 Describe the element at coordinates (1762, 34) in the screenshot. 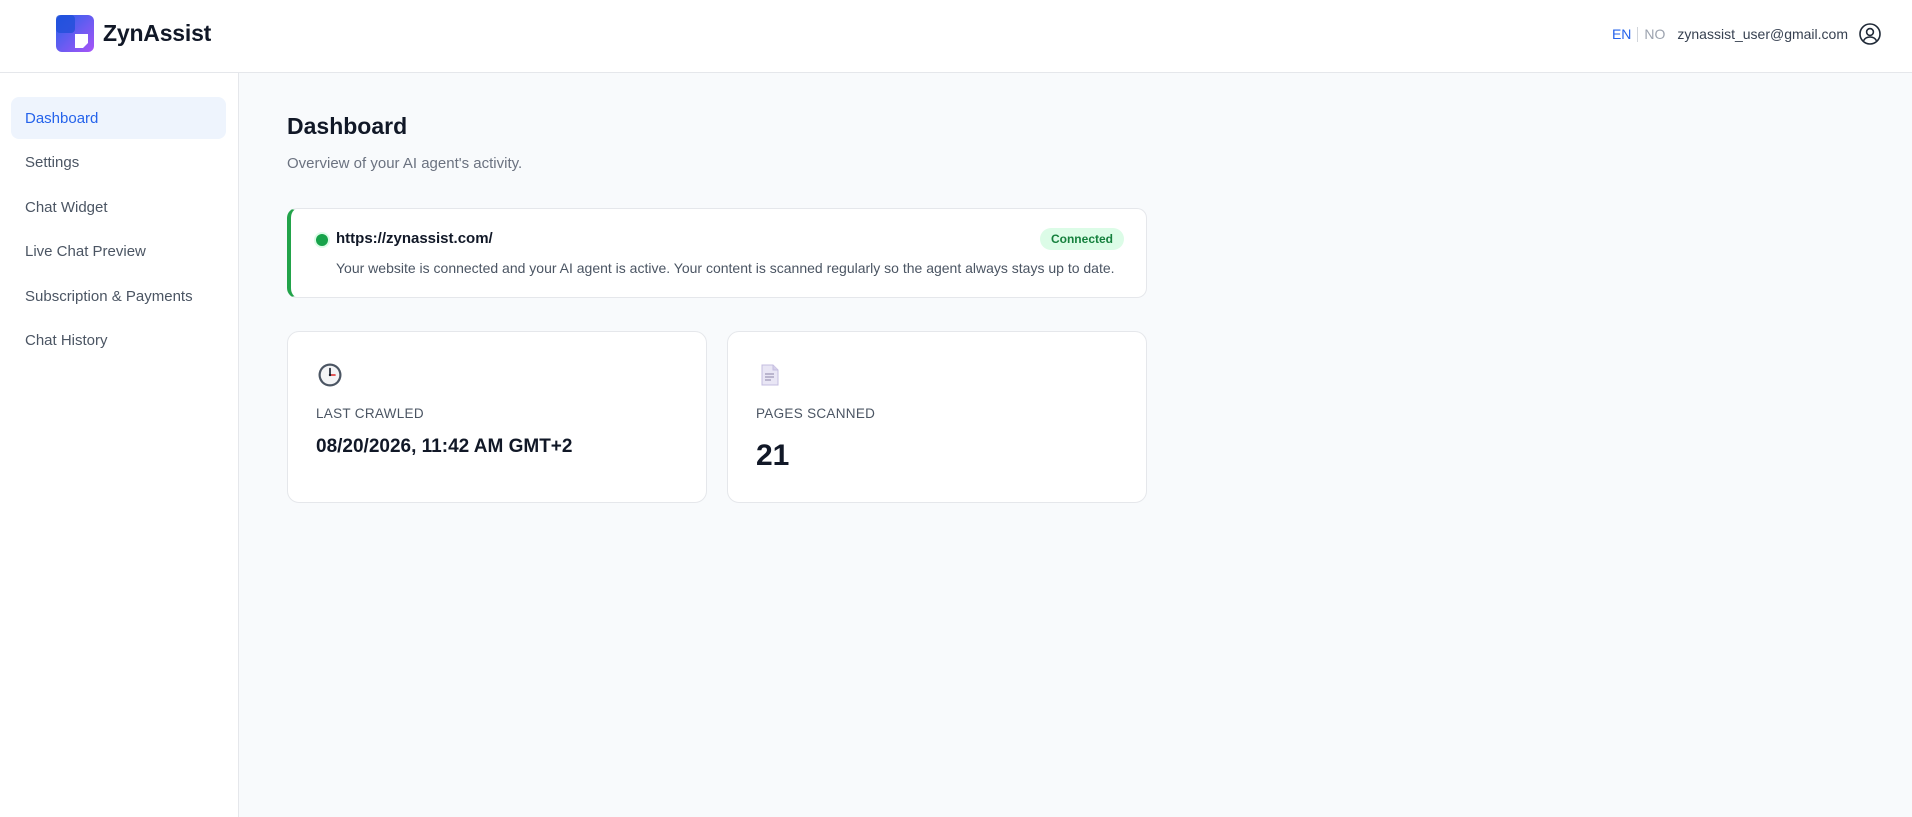

I see `user-email: zynassist_user@gmail.com` at that location.